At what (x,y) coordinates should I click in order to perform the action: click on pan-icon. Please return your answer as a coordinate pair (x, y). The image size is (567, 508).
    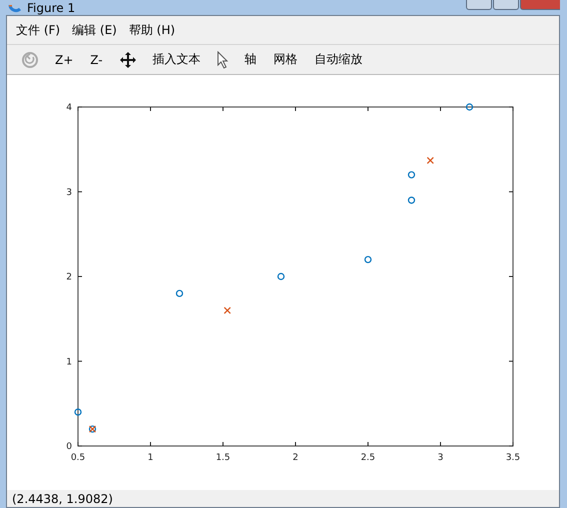
    Looking at the image, I should click on (127, 59).